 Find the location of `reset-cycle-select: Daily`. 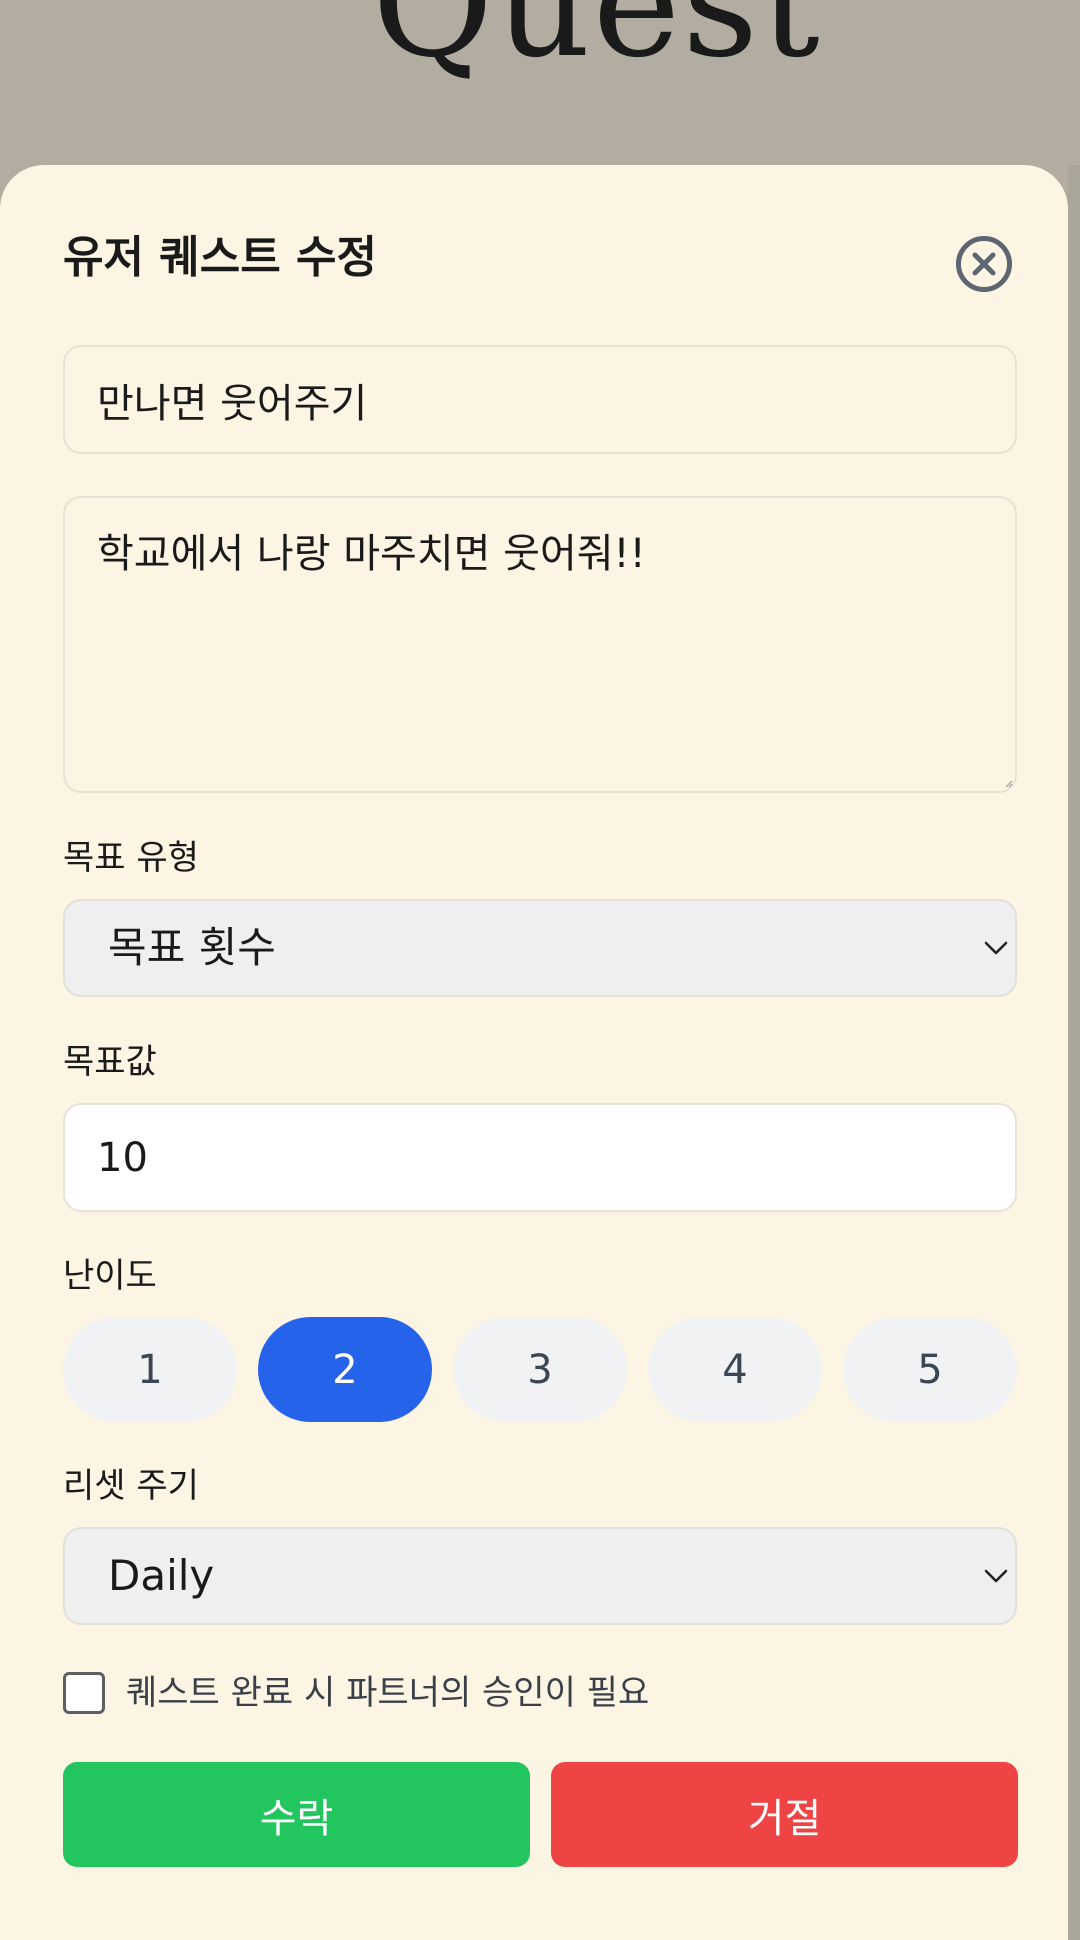

reset-cycle-select: Daily is located at coordinates (540, 1576).